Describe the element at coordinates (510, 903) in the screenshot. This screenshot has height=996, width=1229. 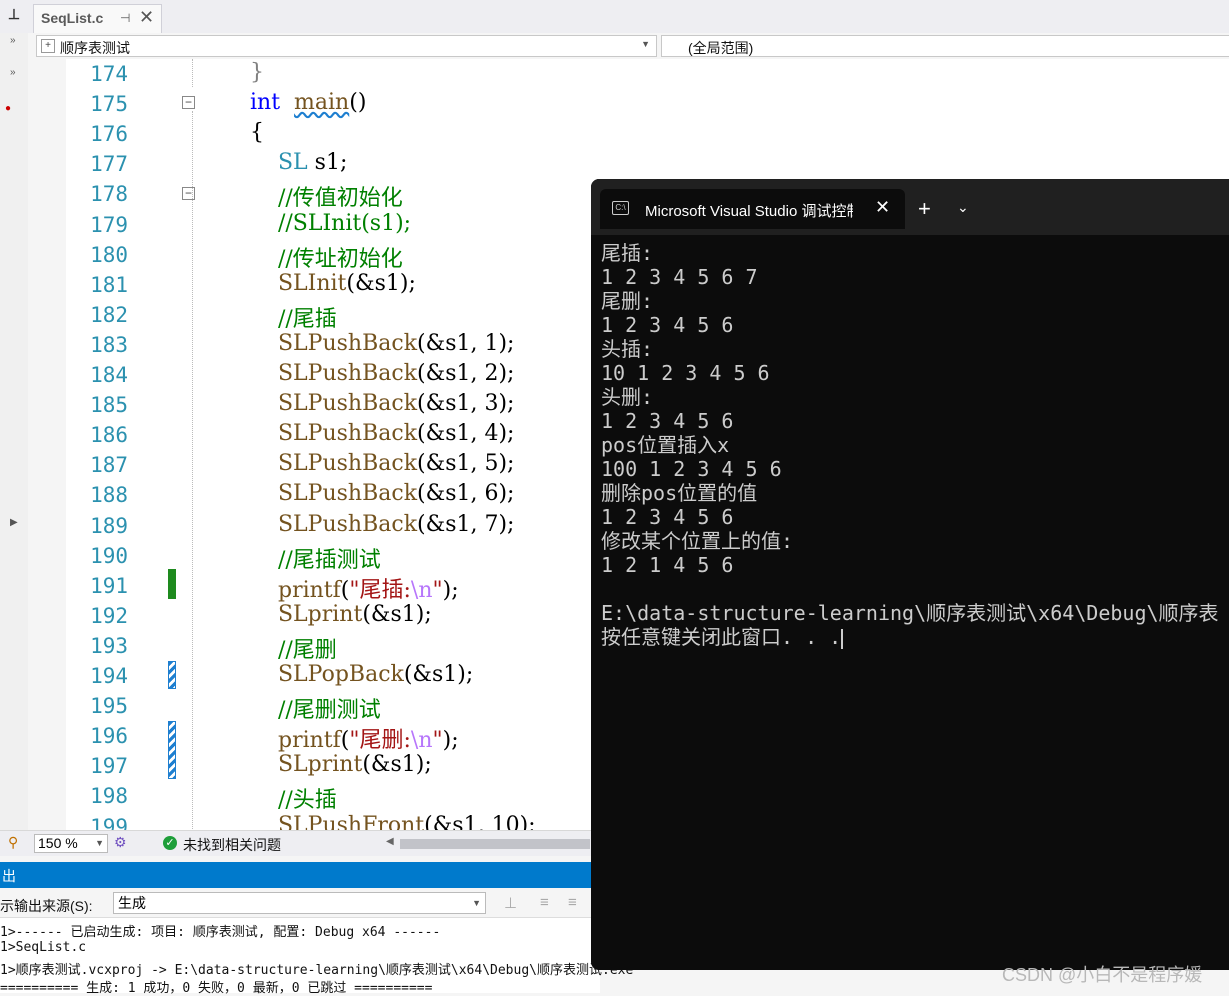
I see `find-icon: ⊥` at that location.